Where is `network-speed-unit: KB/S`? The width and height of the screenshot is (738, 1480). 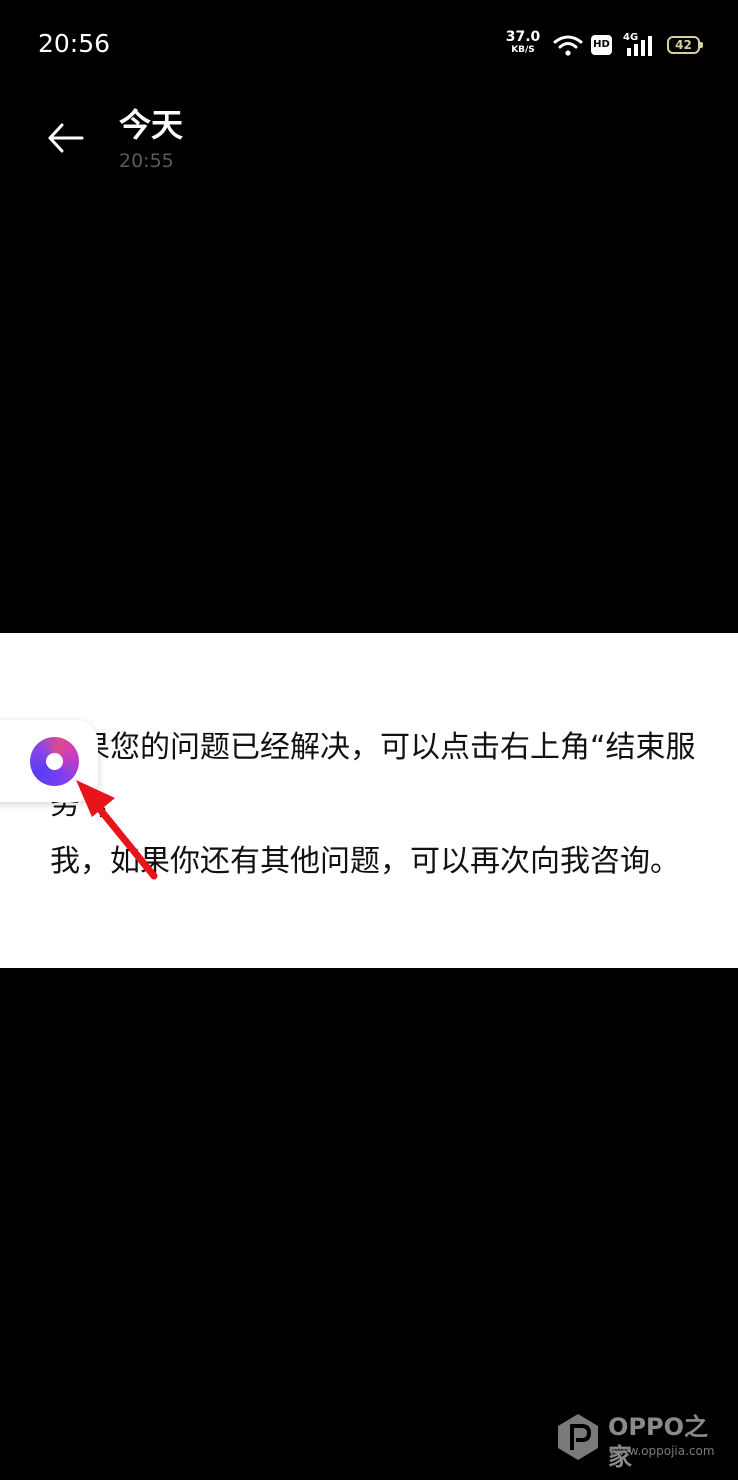
network-speed-unit: KB/S is located at coordinates (523, 50).